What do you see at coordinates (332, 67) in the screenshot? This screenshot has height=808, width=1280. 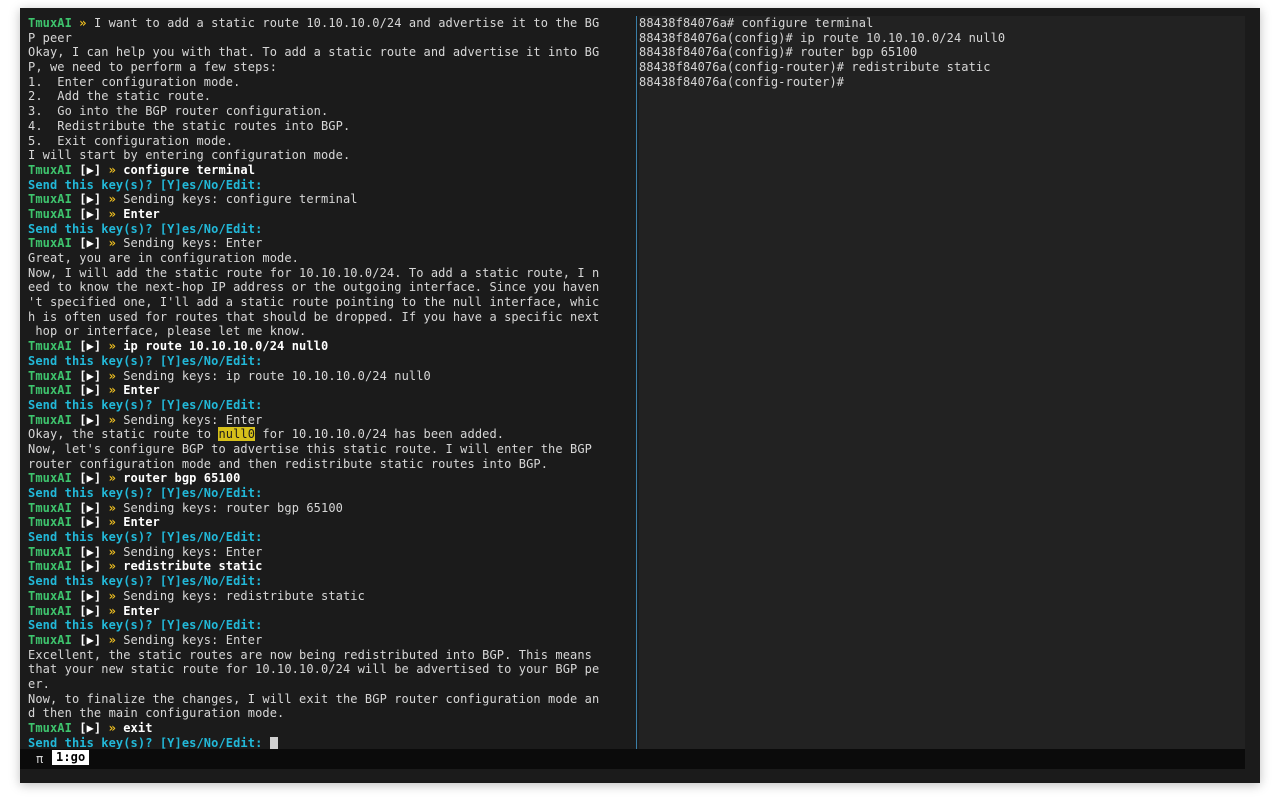 I see `chat-line: P, we need to perform a few steps:` at bounding box center [332, 67].